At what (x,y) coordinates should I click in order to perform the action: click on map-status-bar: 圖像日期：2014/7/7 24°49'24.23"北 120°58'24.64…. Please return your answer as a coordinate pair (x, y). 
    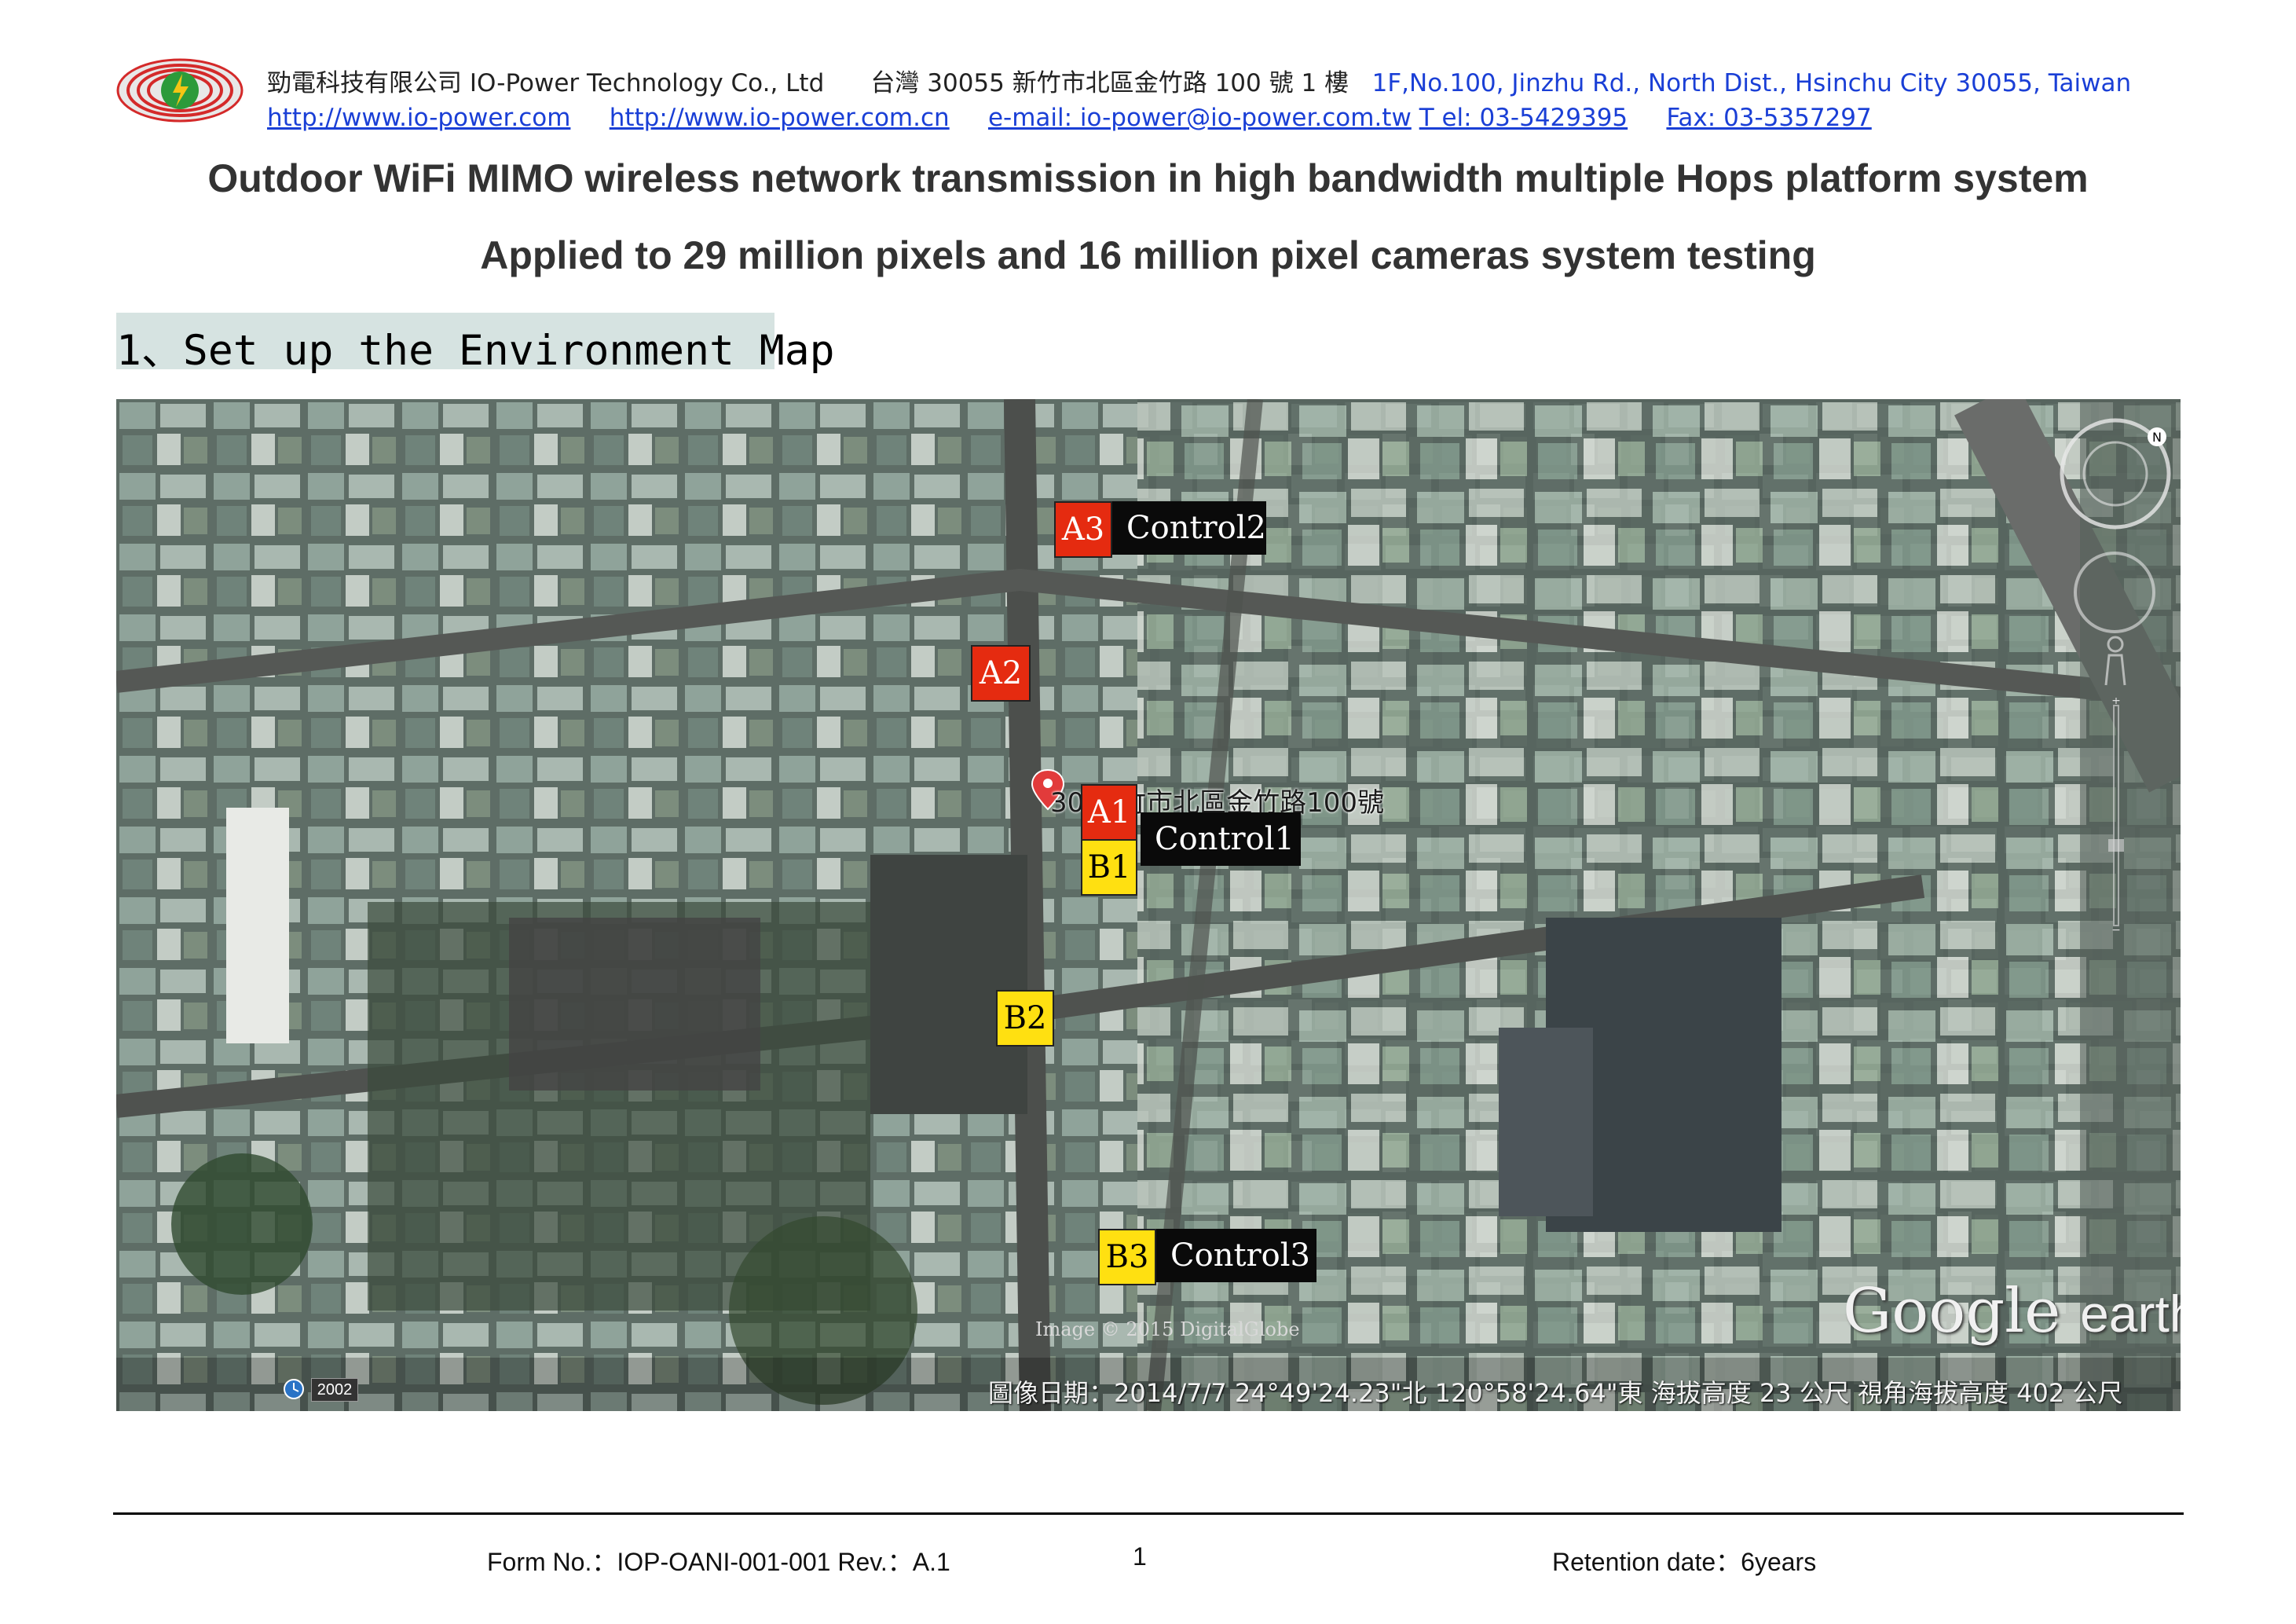
    Looking at the image, I should click on (1555, 1393).